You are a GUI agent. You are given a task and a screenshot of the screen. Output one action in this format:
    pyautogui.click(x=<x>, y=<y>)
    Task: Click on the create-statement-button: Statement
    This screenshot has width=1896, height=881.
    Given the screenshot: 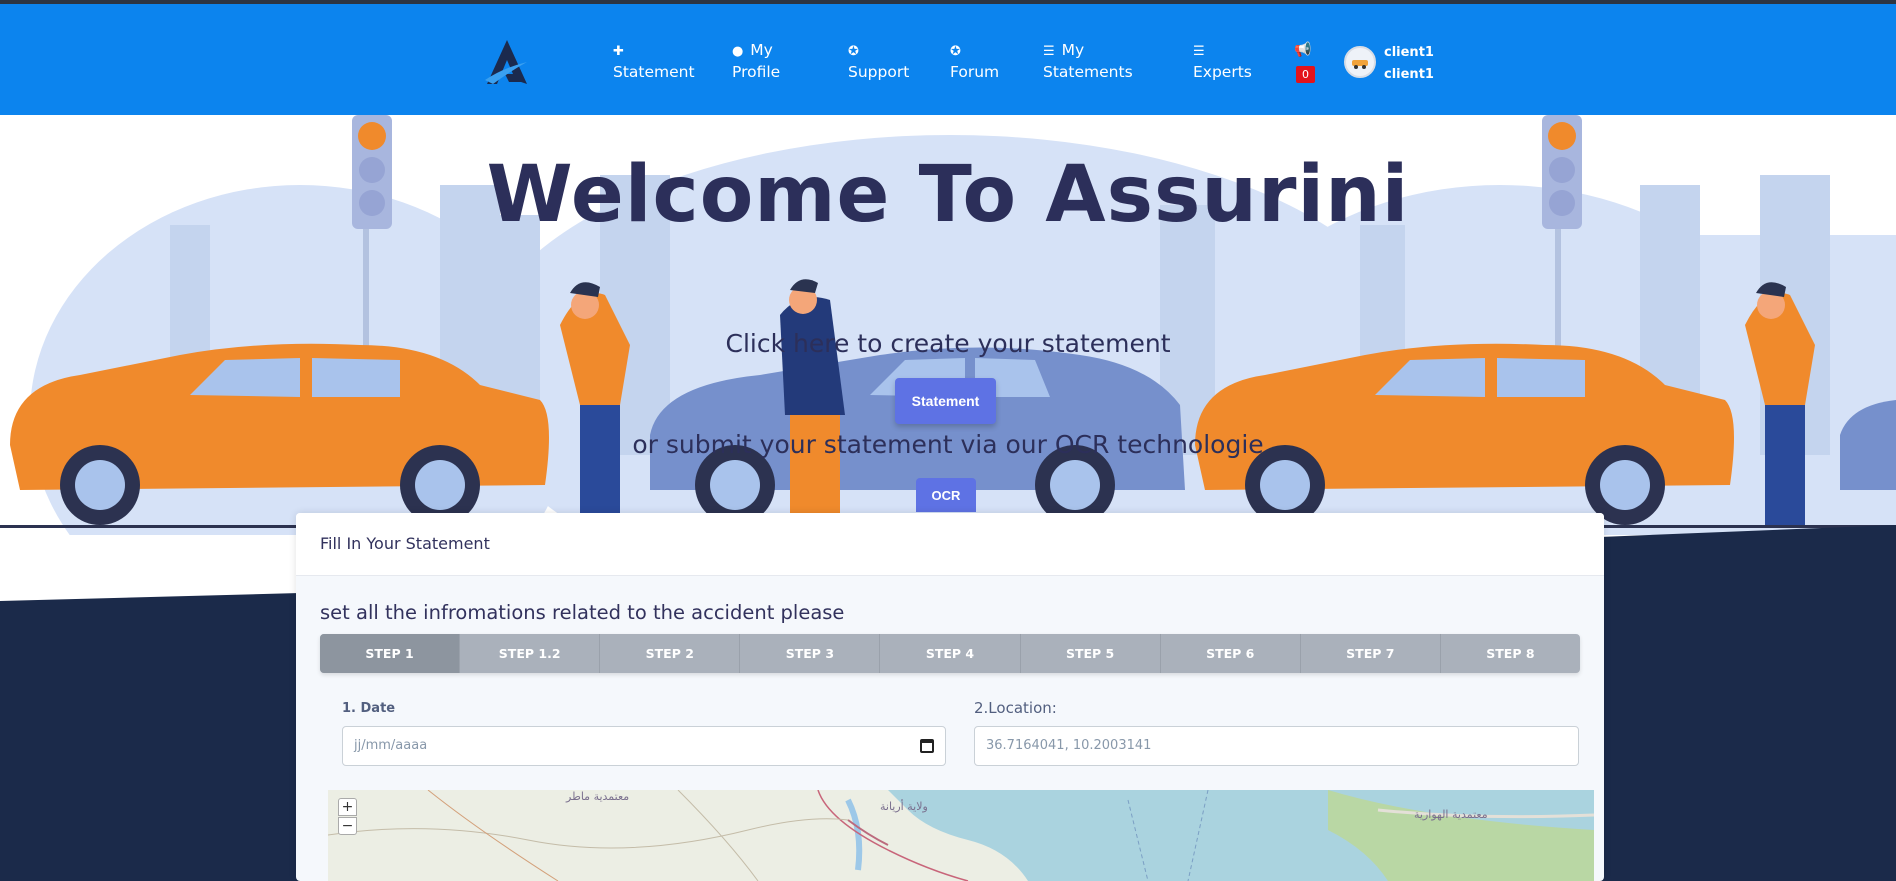 What is the action you would take?
    pyautogui.click(x=945, y=401)
    